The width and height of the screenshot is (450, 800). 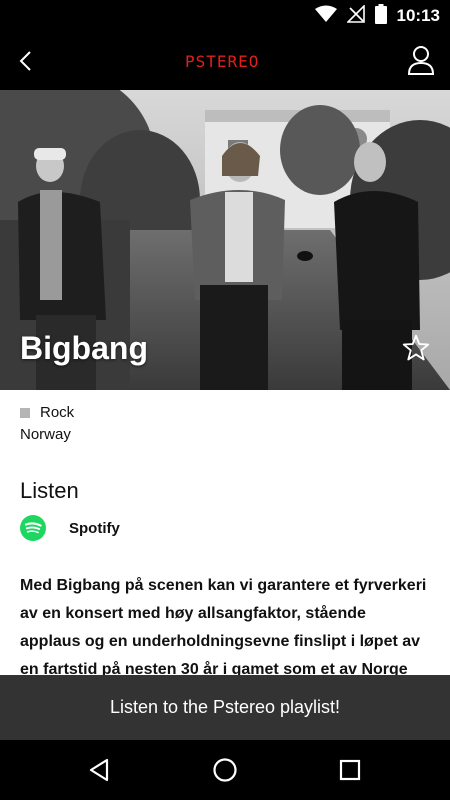 I want to click on home-circle-icon, so click(x=225, y=770).